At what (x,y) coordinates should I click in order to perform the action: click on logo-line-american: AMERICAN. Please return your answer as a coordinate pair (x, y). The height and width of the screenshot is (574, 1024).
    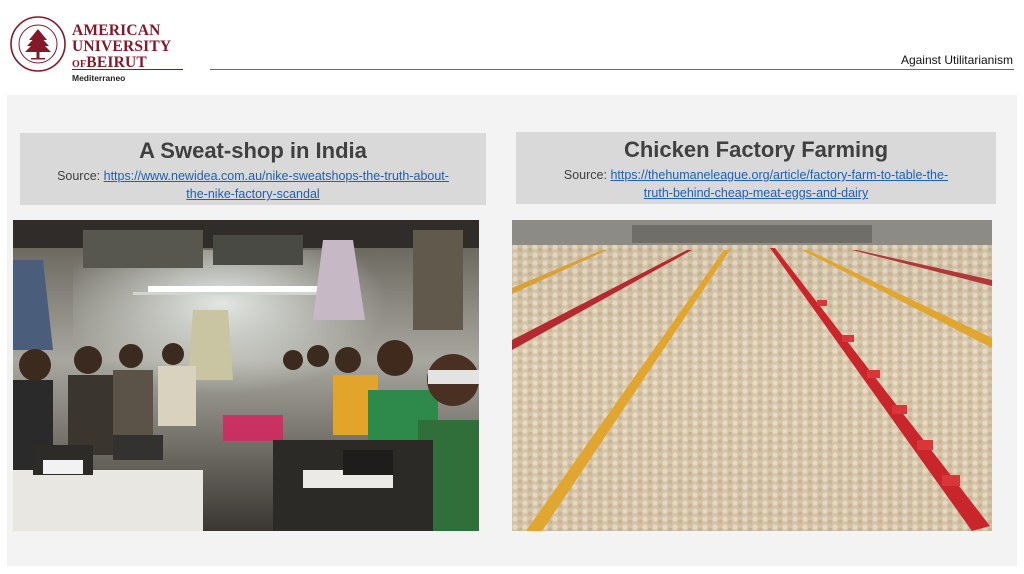
    Looking at the image, I should click on (116, 30).